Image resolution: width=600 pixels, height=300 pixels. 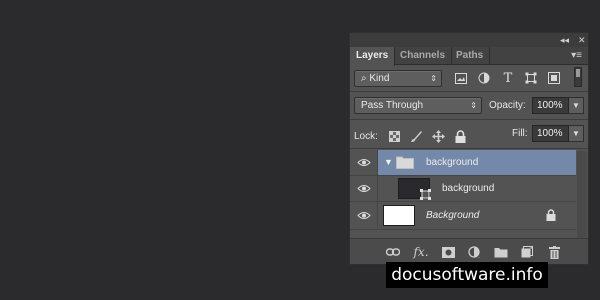 I want to click on lock-position-icon, so click(x=438, y=136).